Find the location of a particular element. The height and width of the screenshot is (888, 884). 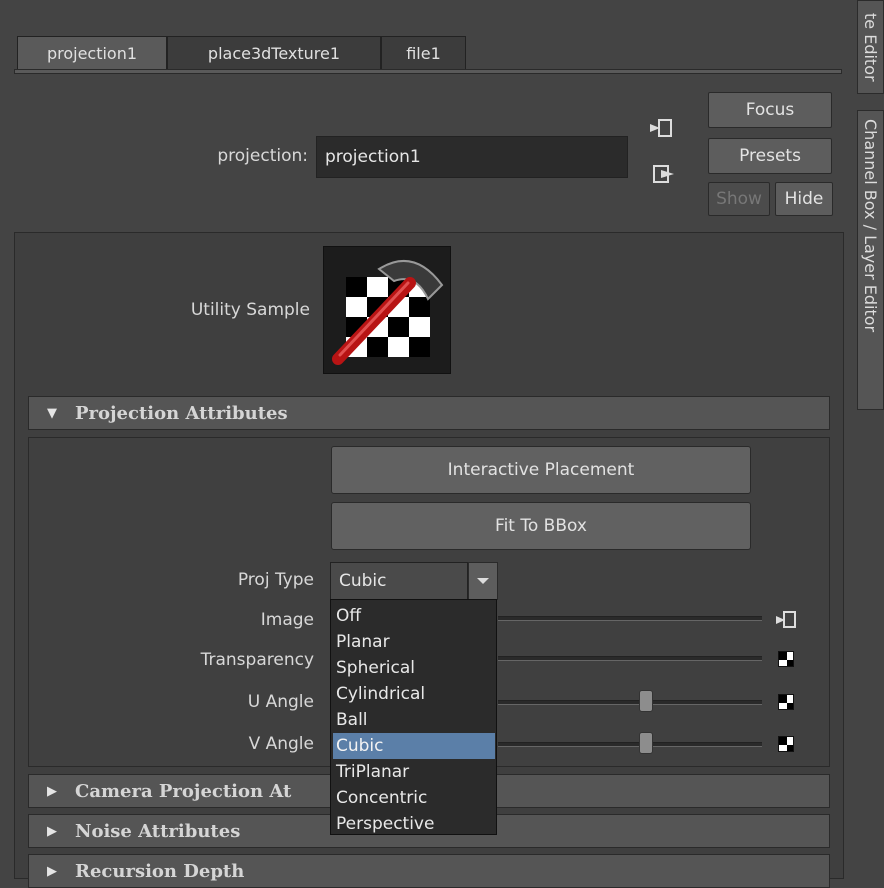

section-noise-title: Noise Attributes is located at coordinates (158, 831).